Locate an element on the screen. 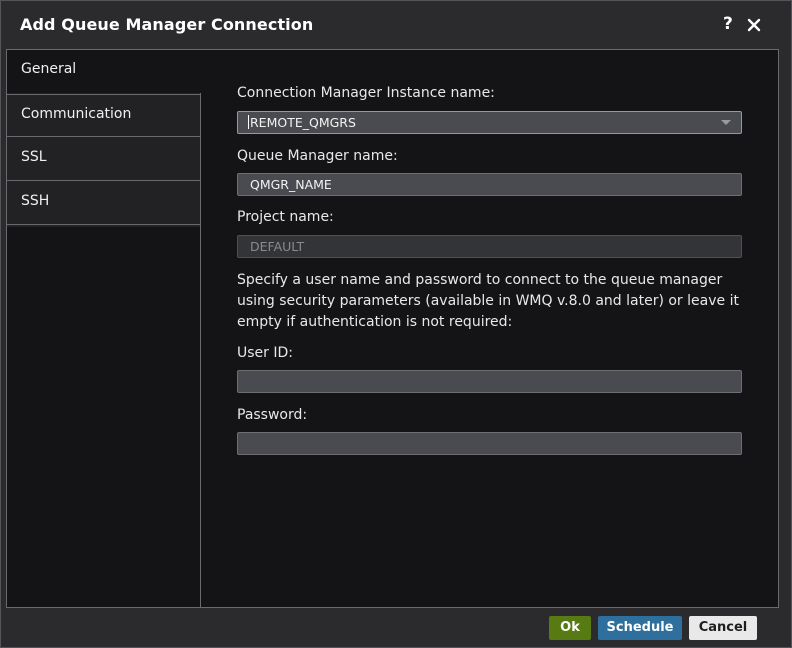 The image size is (792, 648). tab-general-label: General is located at coordinates (49, 69).